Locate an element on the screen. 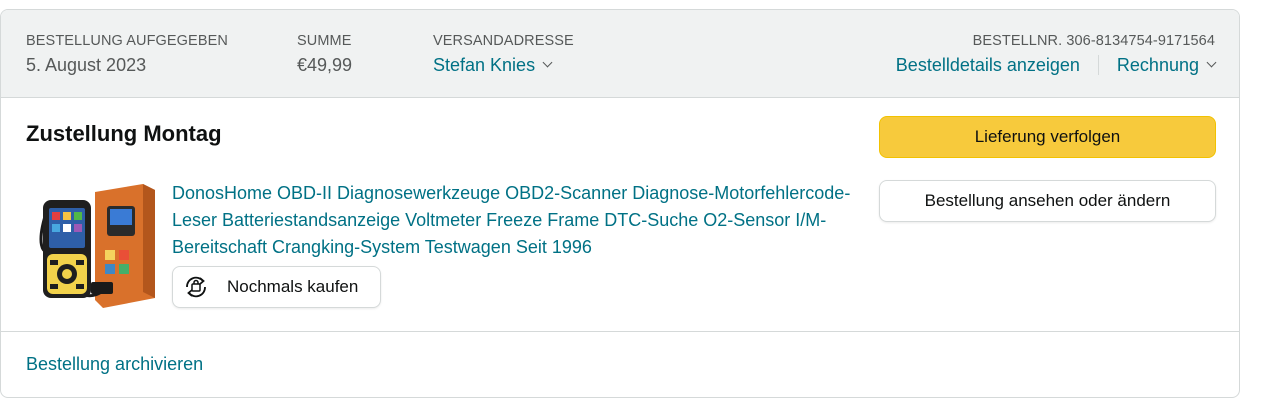  delivery-status-title: Zustellung Montag is located at coordinates (124, 133).